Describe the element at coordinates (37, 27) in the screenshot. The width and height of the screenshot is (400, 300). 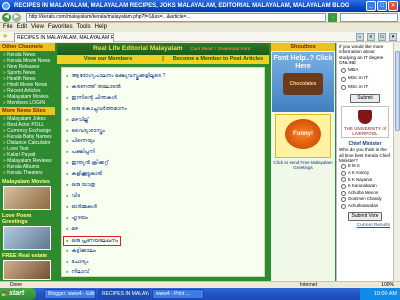
I see `menu-view: View` at that location.